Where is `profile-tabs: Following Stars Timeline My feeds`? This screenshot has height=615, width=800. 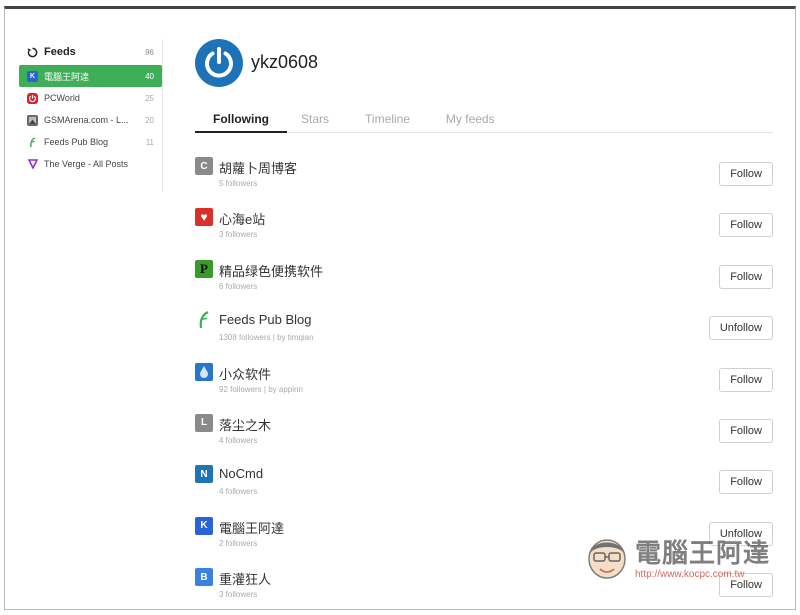
profile-tabs: Following Stars Timeline My feeds is located at coordinates (484, 121).